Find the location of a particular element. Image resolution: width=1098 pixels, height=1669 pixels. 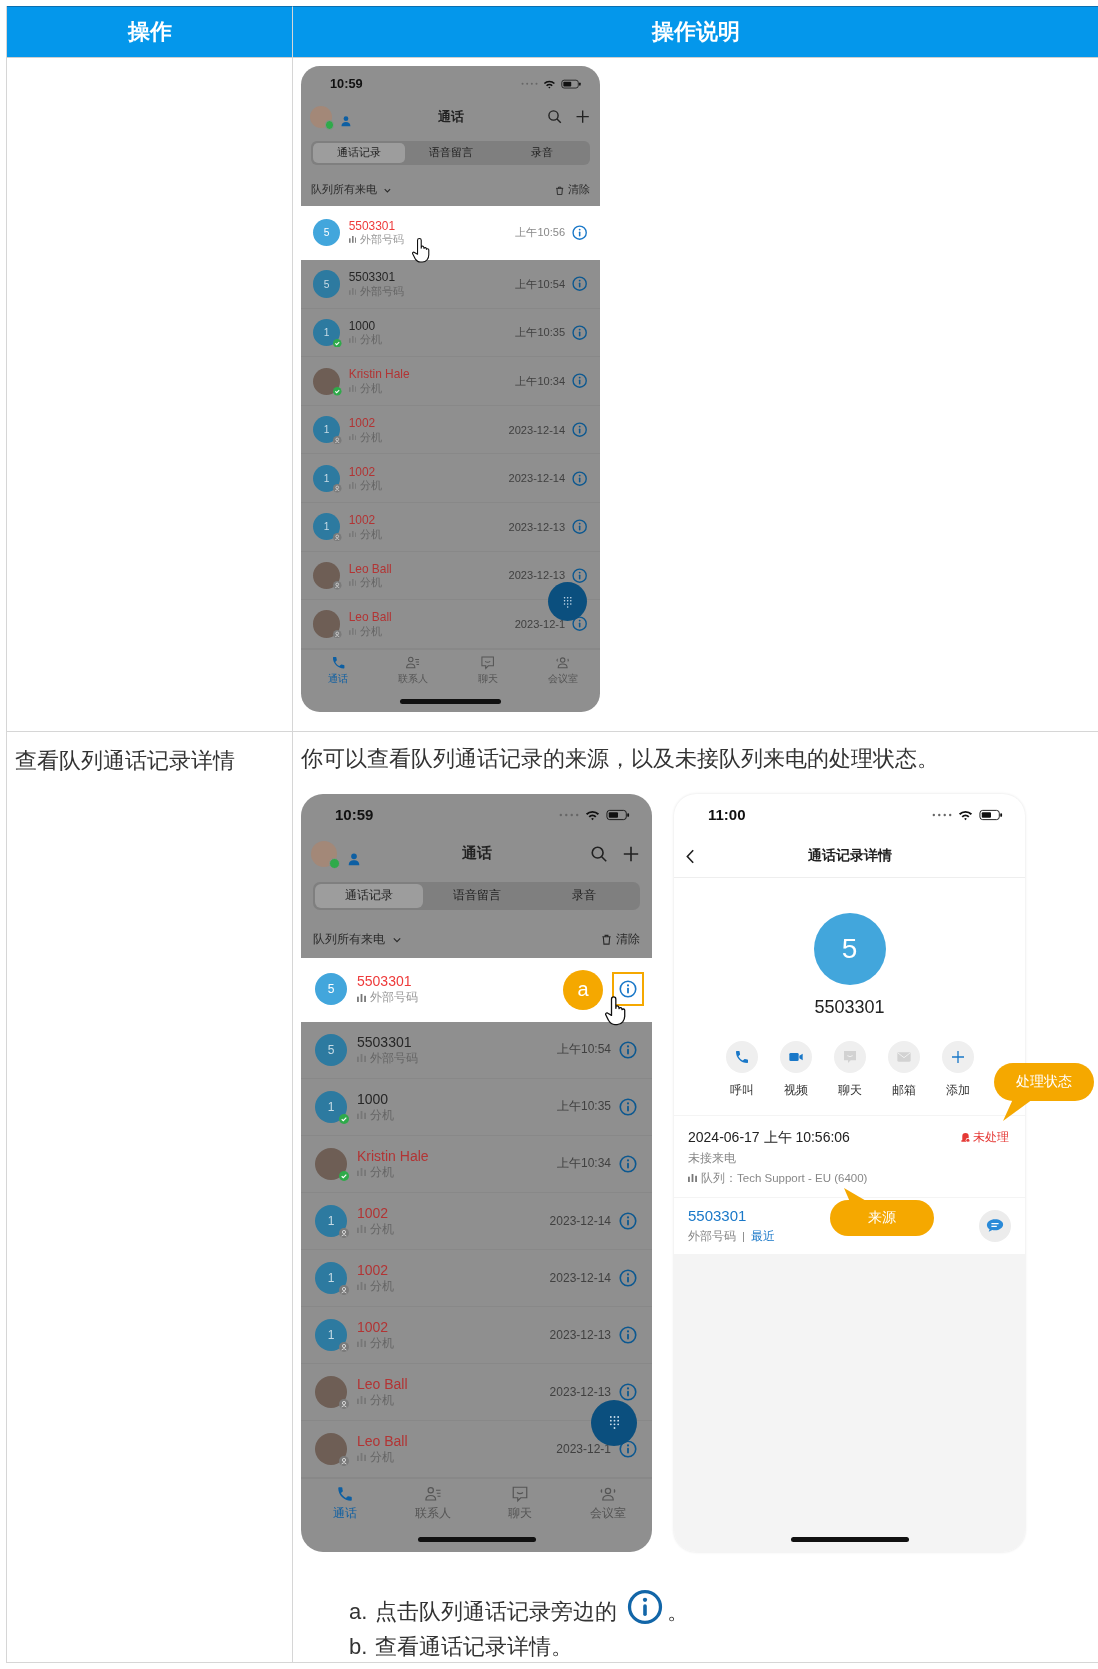

sms-button is located at coordinates (995, 1225).